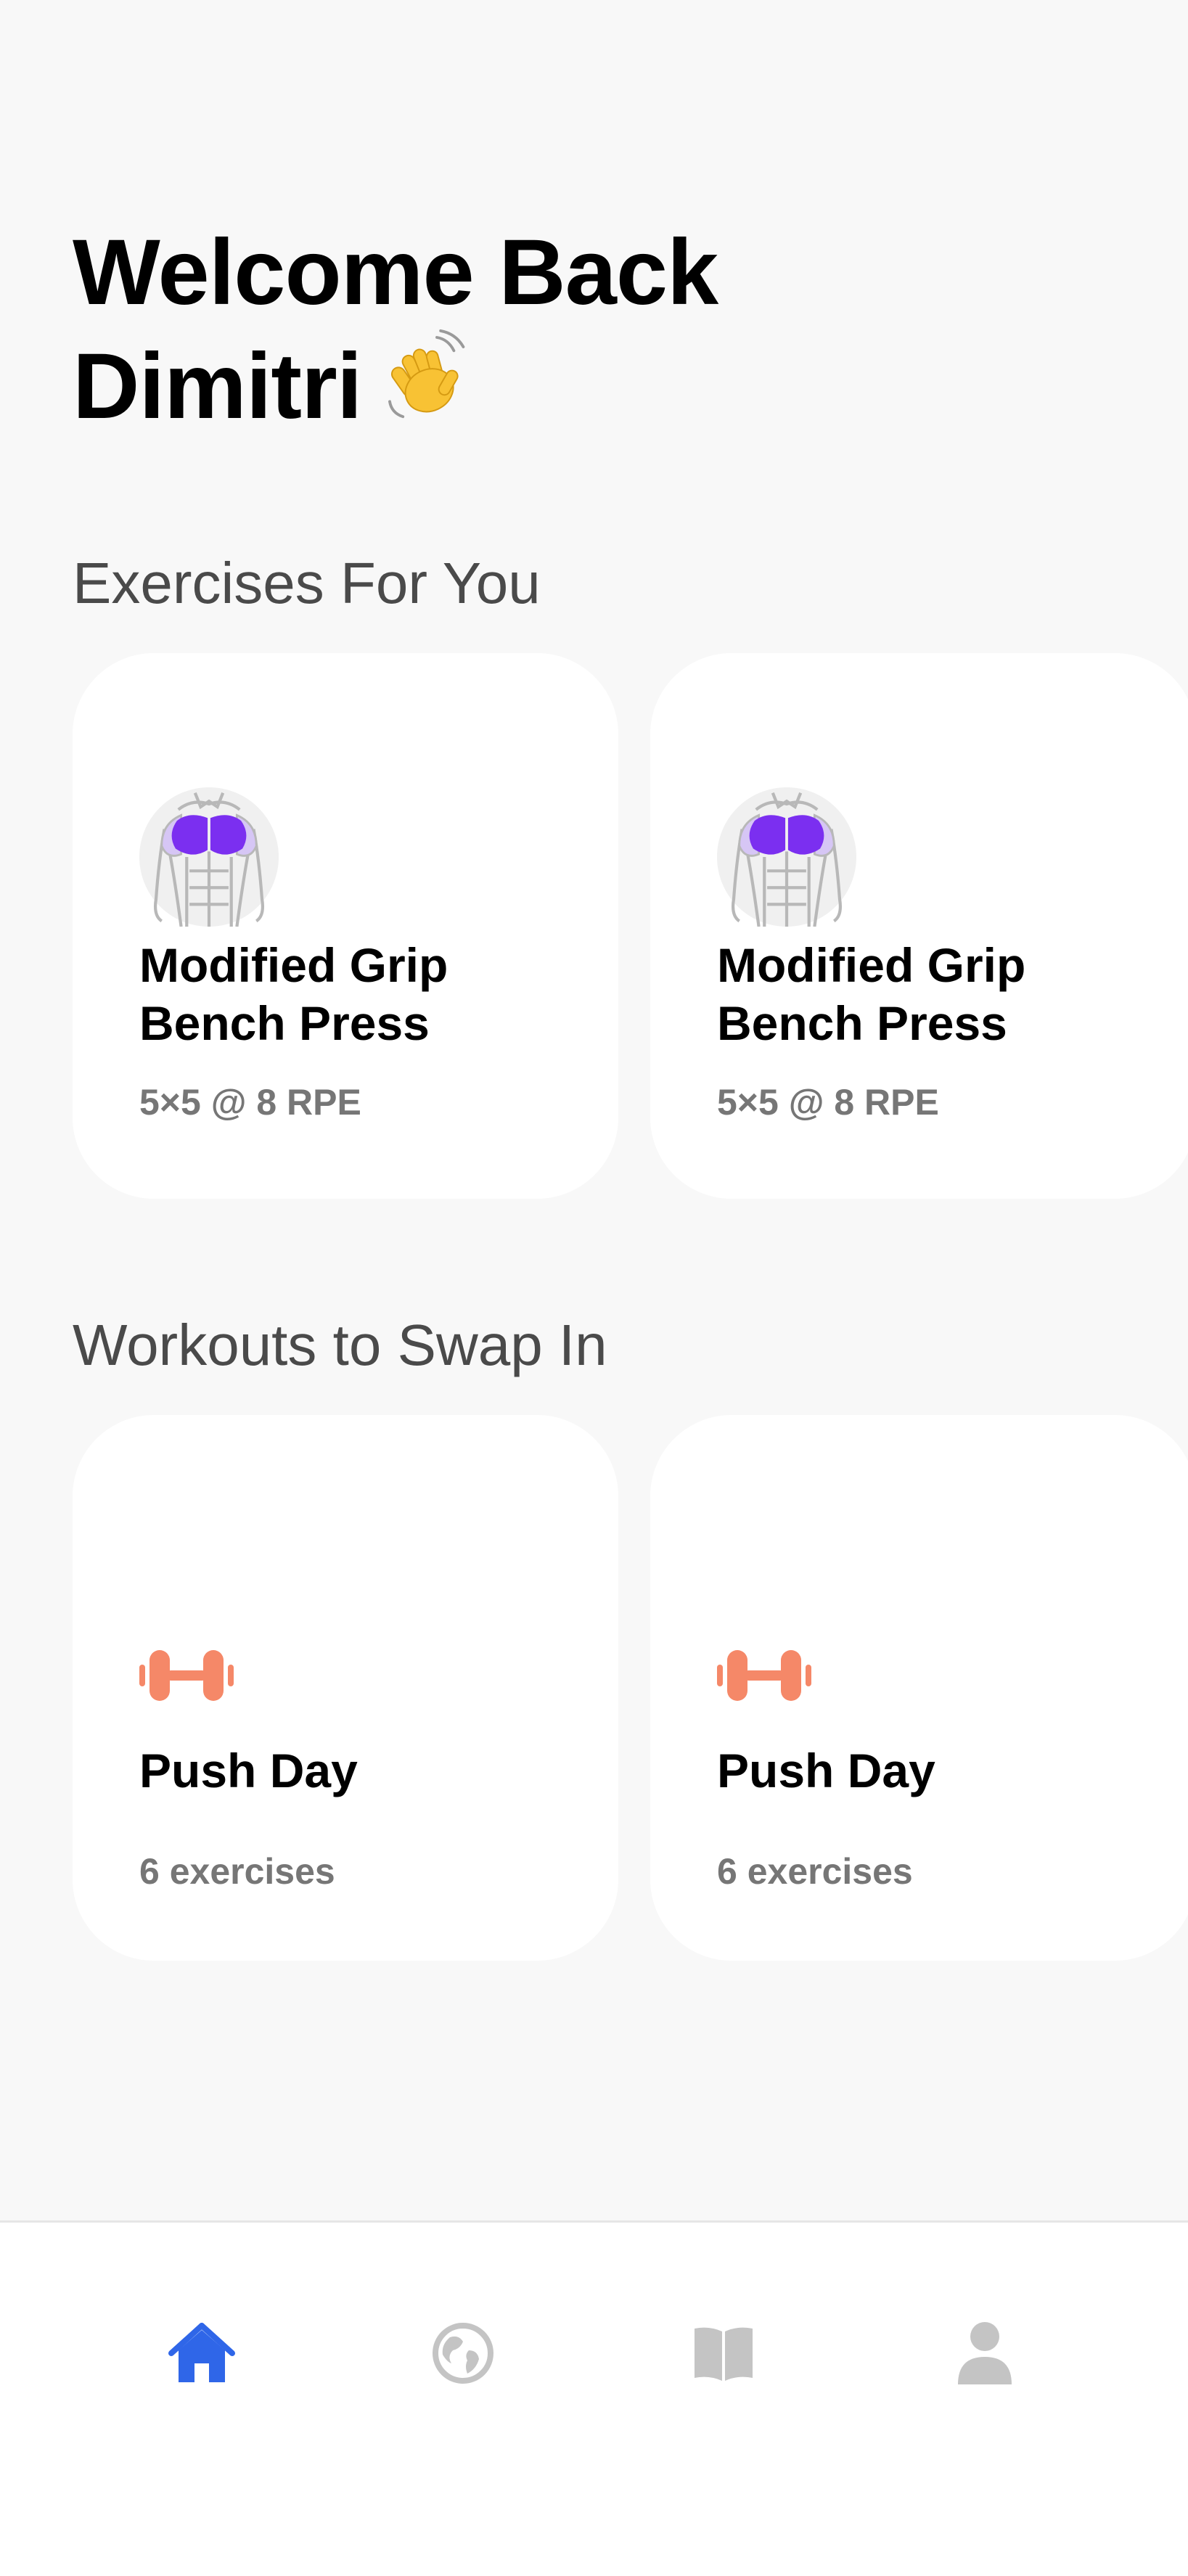 This screenshot has width=1188, height=2576. I want to click on person-icon, so click(985, 2353).